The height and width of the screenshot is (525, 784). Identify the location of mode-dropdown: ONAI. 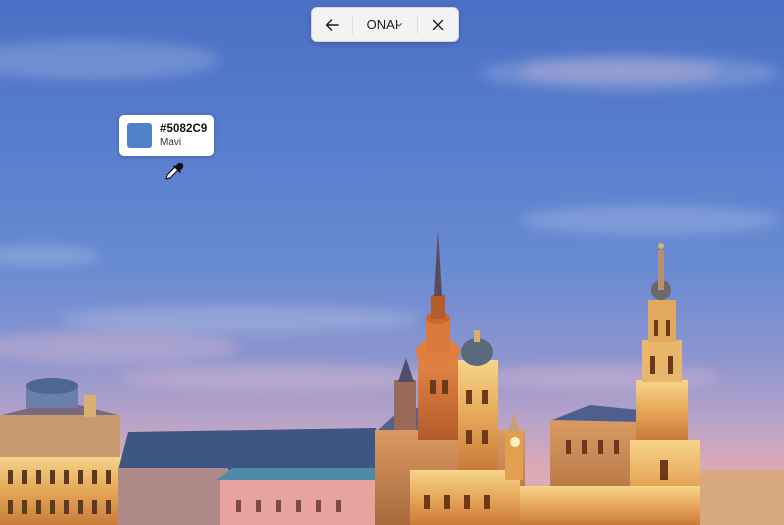
(385, 24).